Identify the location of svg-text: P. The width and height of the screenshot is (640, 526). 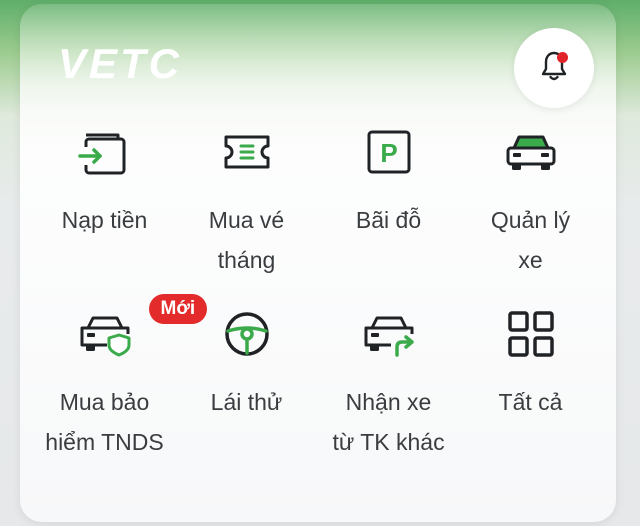
(388, 153).